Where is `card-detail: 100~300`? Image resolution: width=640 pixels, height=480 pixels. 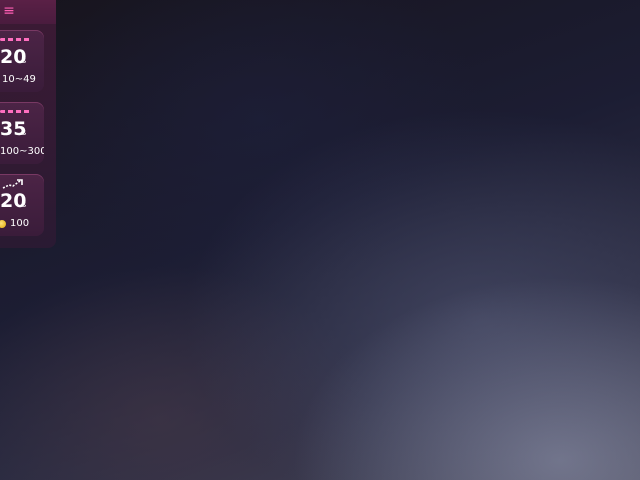
card-detail: 100~300 is located at coordinates (22, 151).